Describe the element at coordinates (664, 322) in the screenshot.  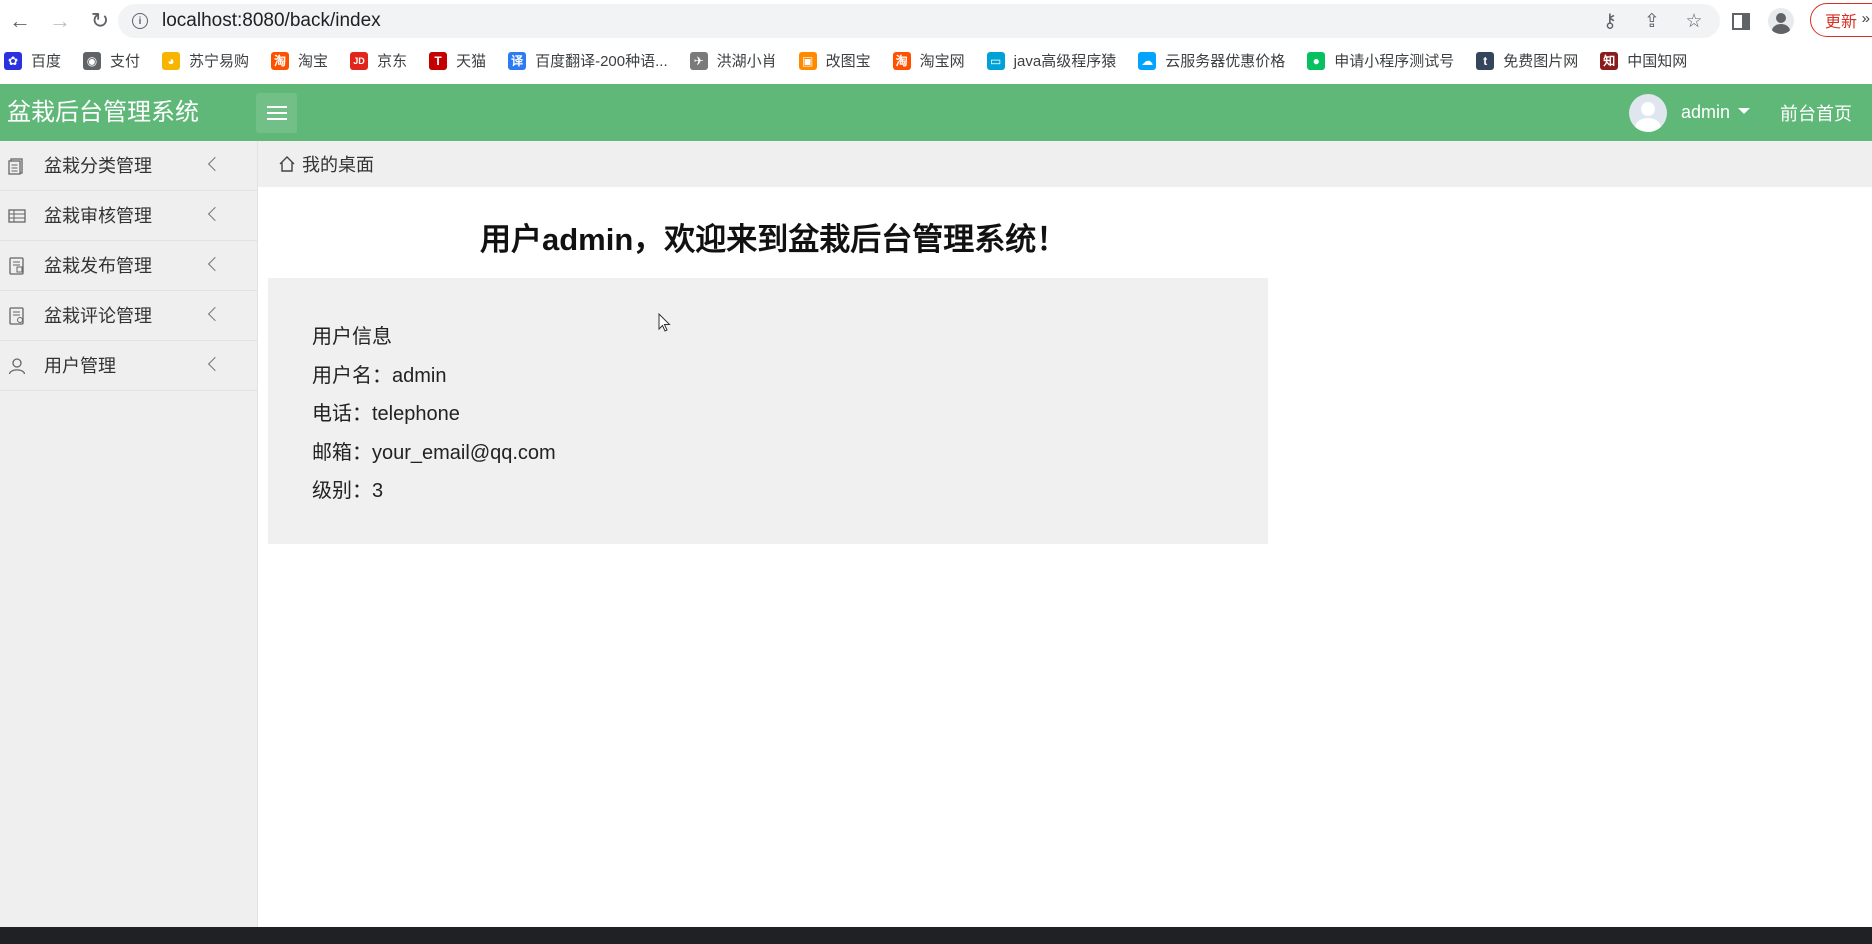
I see `mouse-cursor-icon` at that location.